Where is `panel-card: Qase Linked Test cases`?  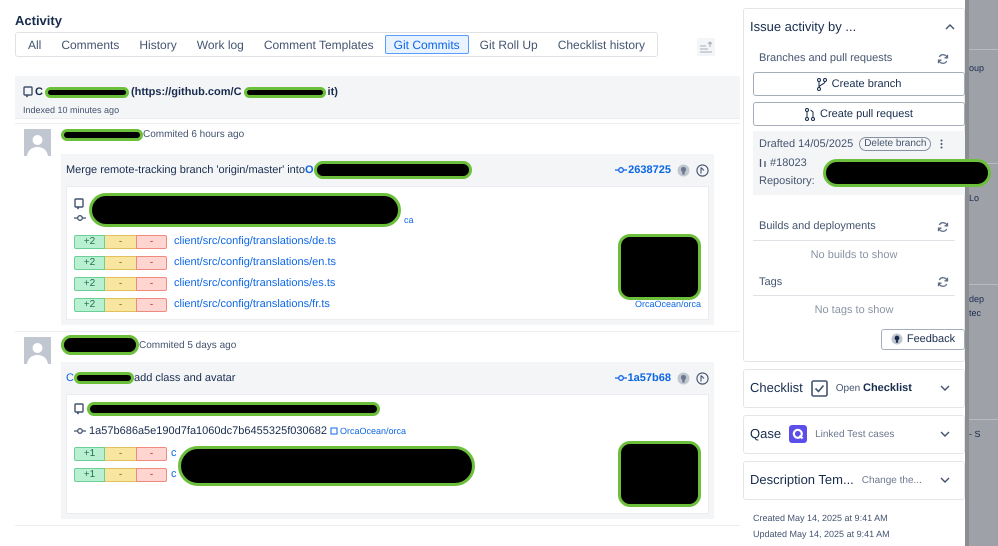 panel-card: Qase Linked Test cases is located at coordinates (854, 434).